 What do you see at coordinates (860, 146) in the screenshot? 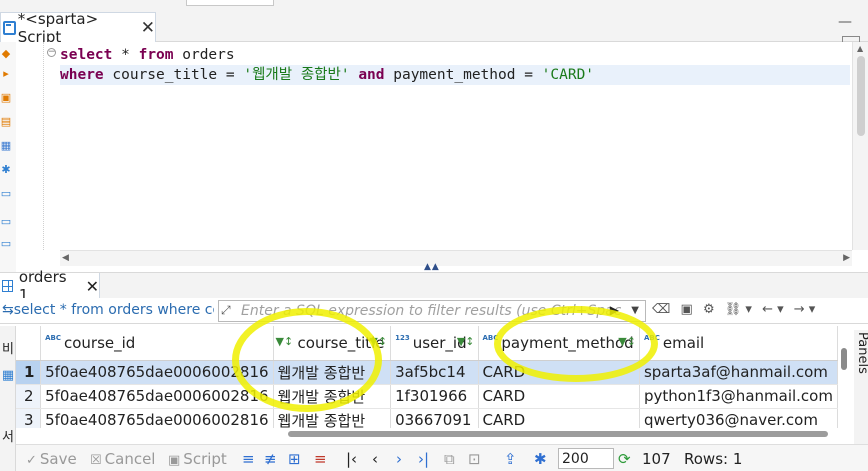
I see `editor-vertical-scrollbar: ▲` at bounding box center [860, 146].